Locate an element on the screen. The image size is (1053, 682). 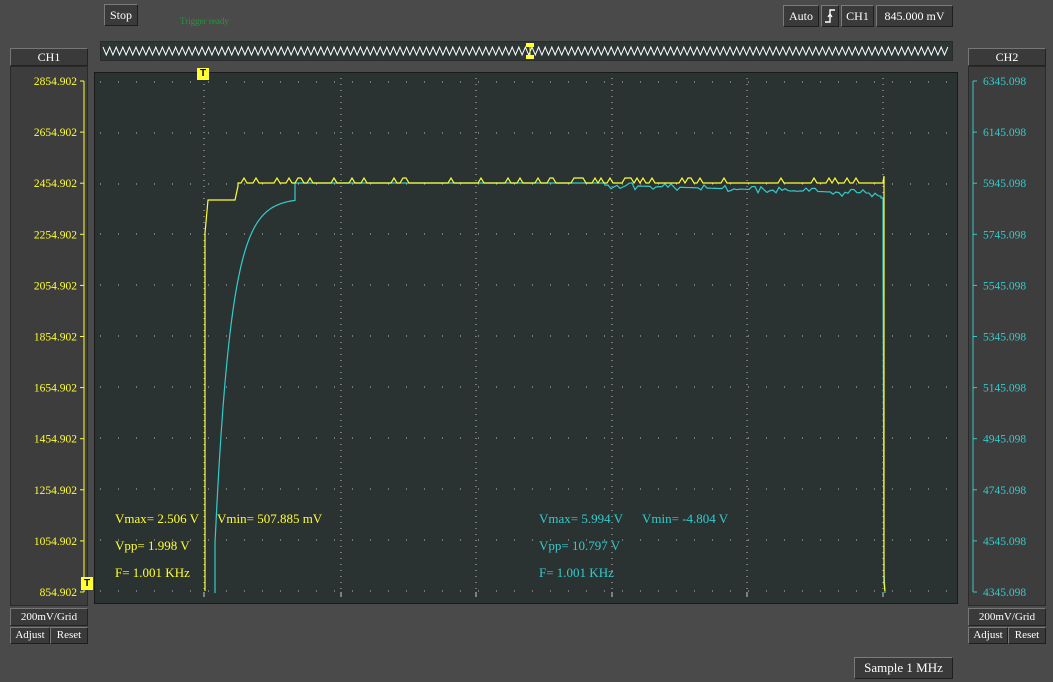
ch1-tick-label: 2654.902 is located at coordinates (55, 133).